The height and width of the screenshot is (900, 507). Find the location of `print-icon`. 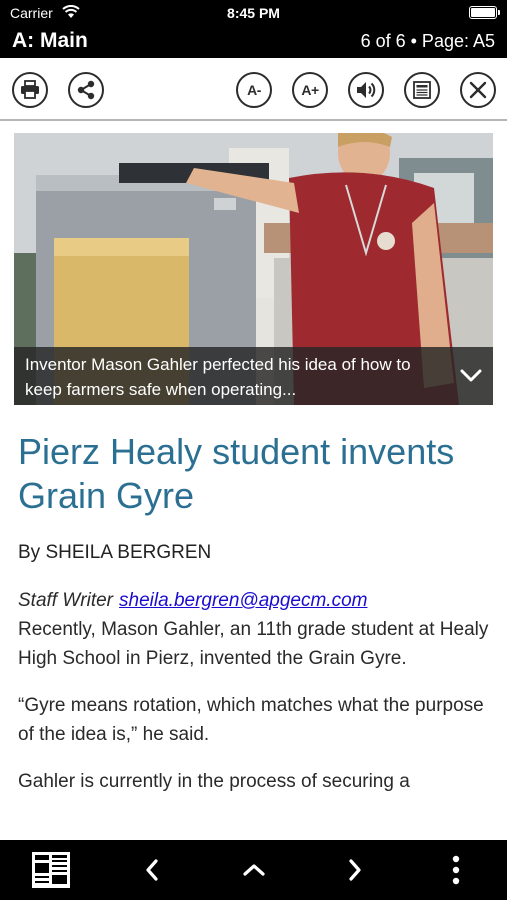

print-icon is located at coordinates (30, 89).